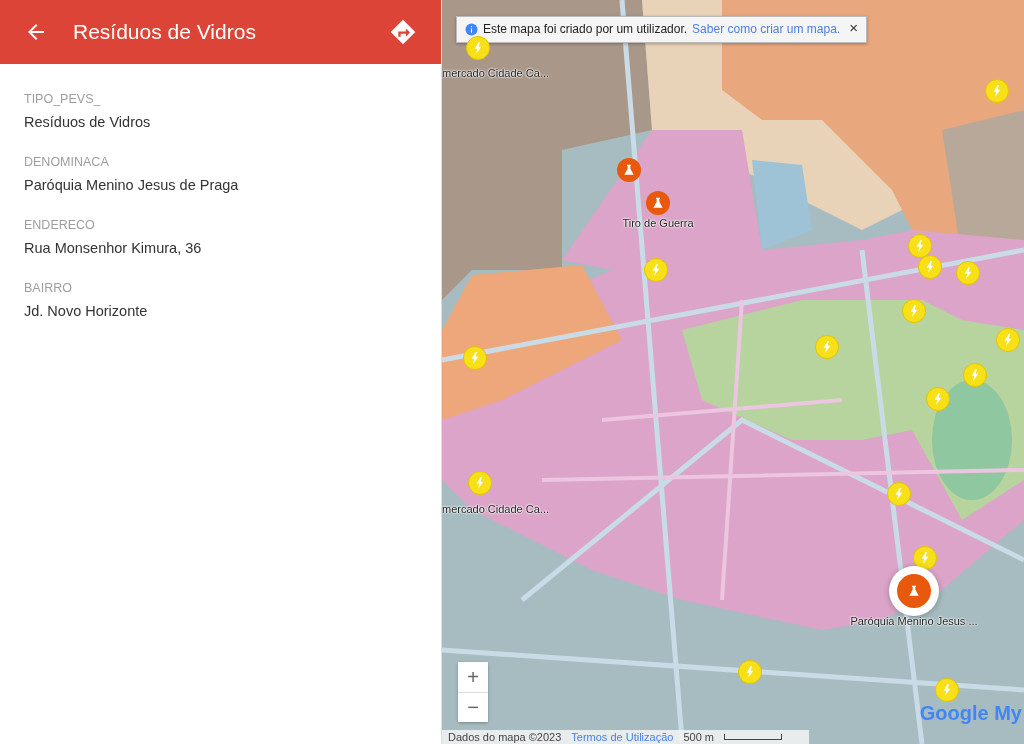 The image size is (1024, 744). What do you see at coordinates (48, 288) in the screenshot?
I see `field-label: BAIRRO` at bounding box center [48, 288].